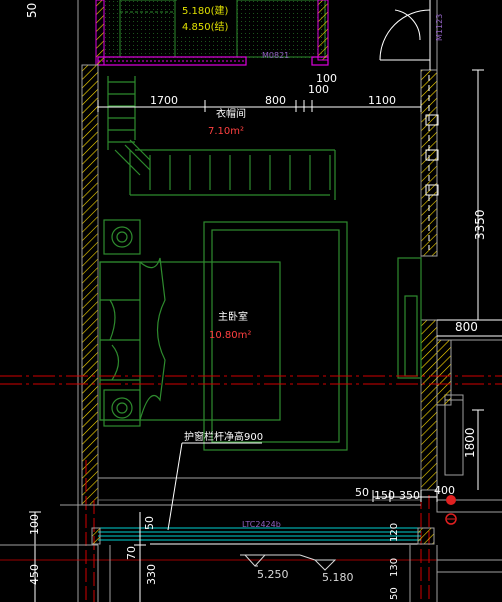 The image size is (502, 602). What do you see at coordinates (223, 436) in the screenshot?
I see `svg-text: 护窗栏杆净高900` at bounding box center [223, 436].